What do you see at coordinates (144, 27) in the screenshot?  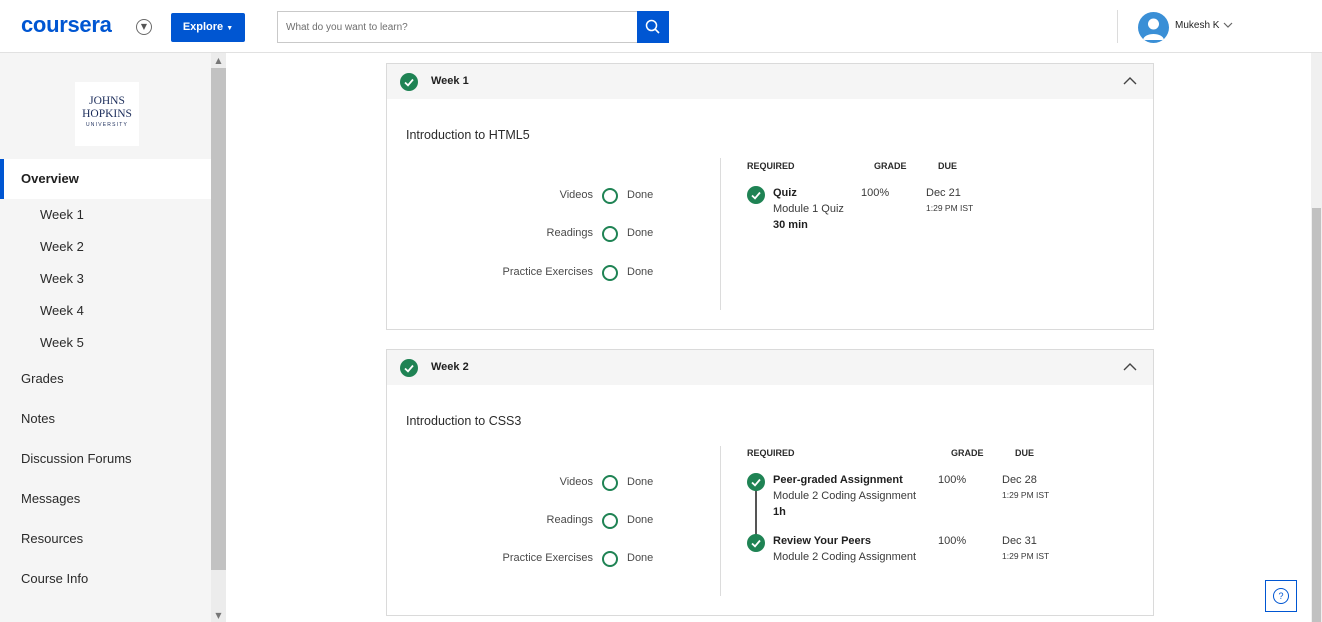 I see `logo-menu-chevron-icon: ▼` at bounding box center [144, 27].